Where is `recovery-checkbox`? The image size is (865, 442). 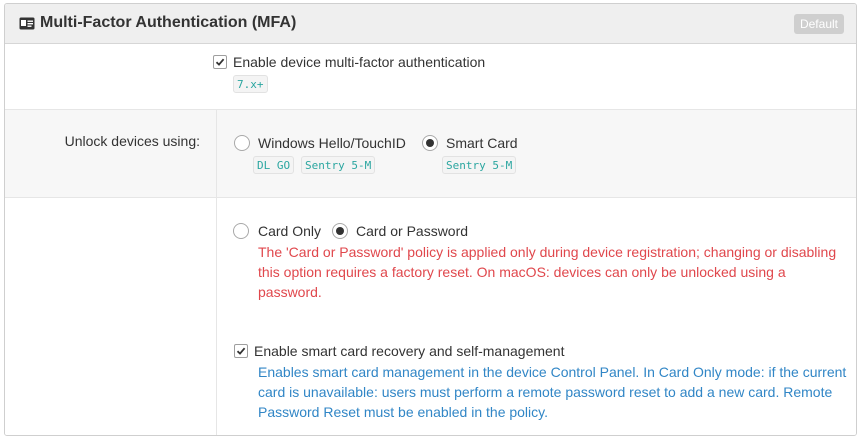
recovery-checkbox is located at coordinates (241, 351).